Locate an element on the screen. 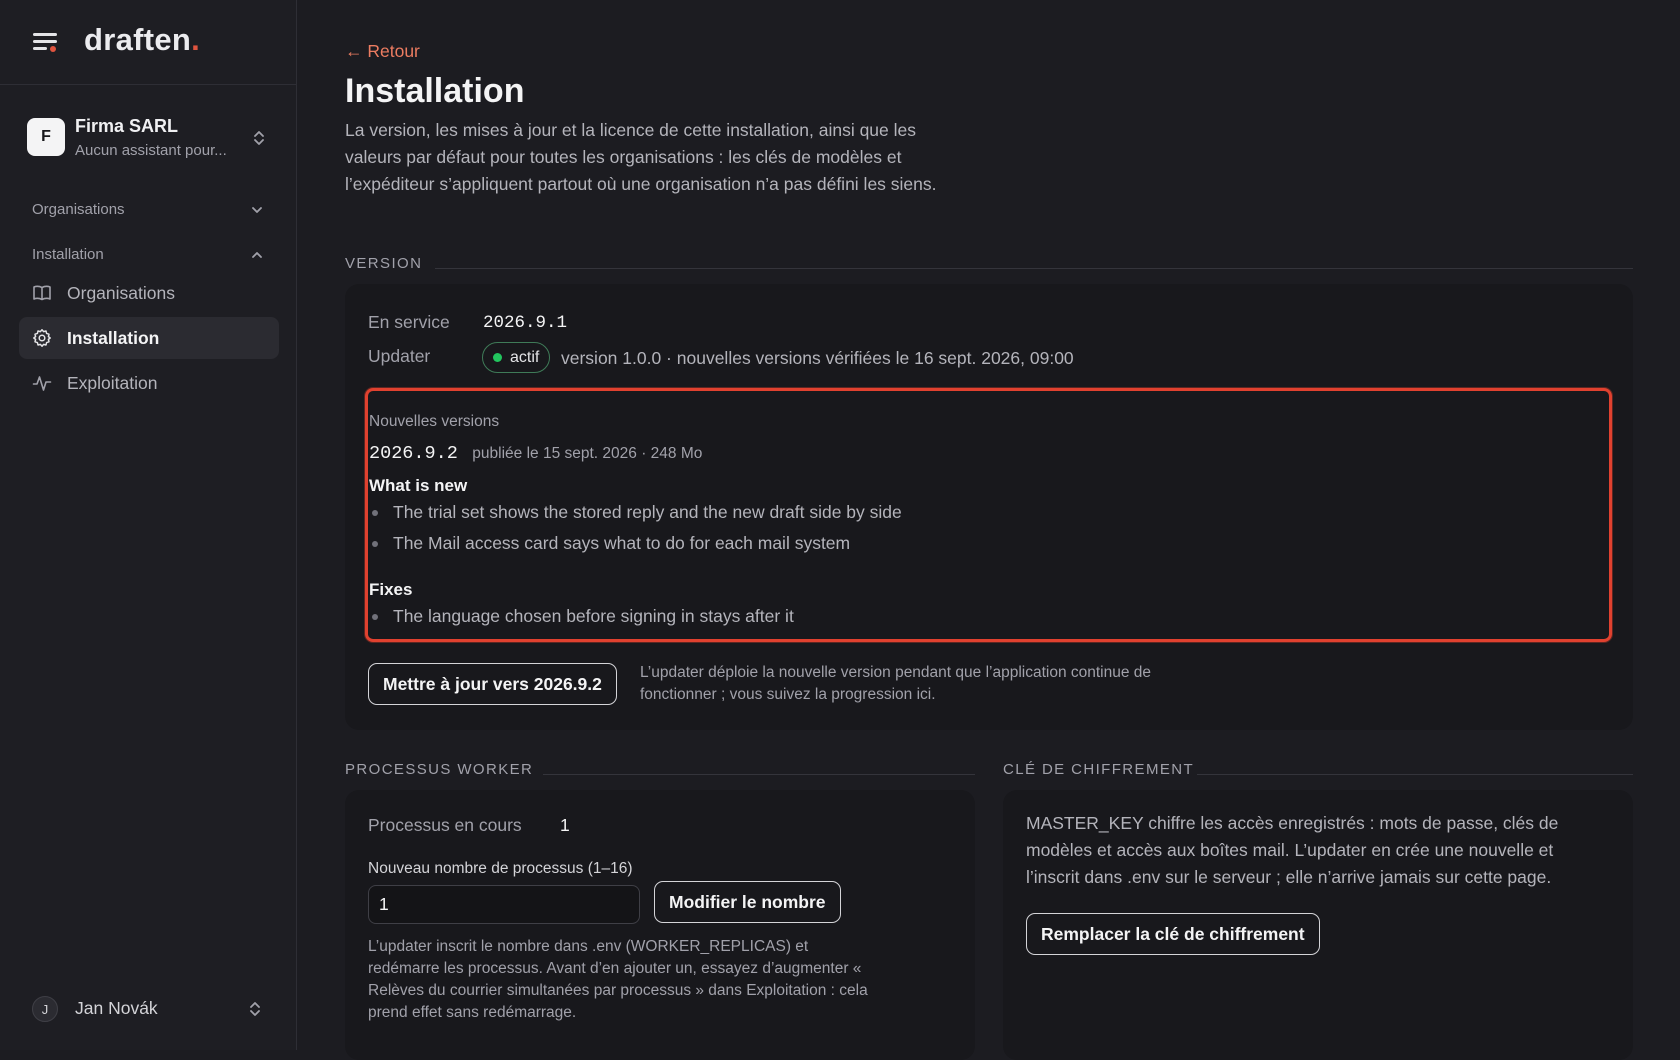 The image size is (1680, 1060). brand-header: draften. is located at coordinates (148, 42).